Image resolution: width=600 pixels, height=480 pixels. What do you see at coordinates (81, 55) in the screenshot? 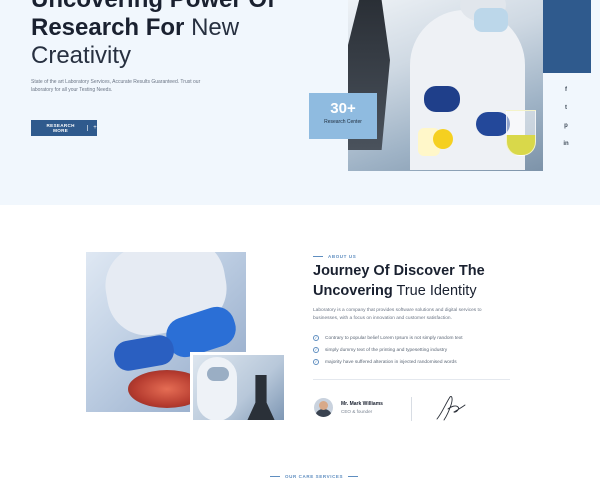
I see `hero-title-line-3: Creativity` at bounding box center [81, 55].